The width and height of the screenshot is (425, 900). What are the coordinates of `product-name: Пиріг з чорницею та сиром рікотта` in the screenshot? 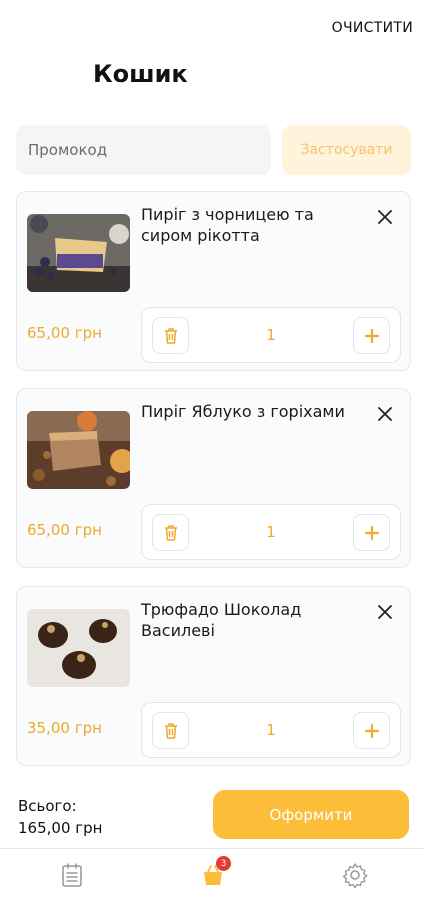 It's located at (227, 225).